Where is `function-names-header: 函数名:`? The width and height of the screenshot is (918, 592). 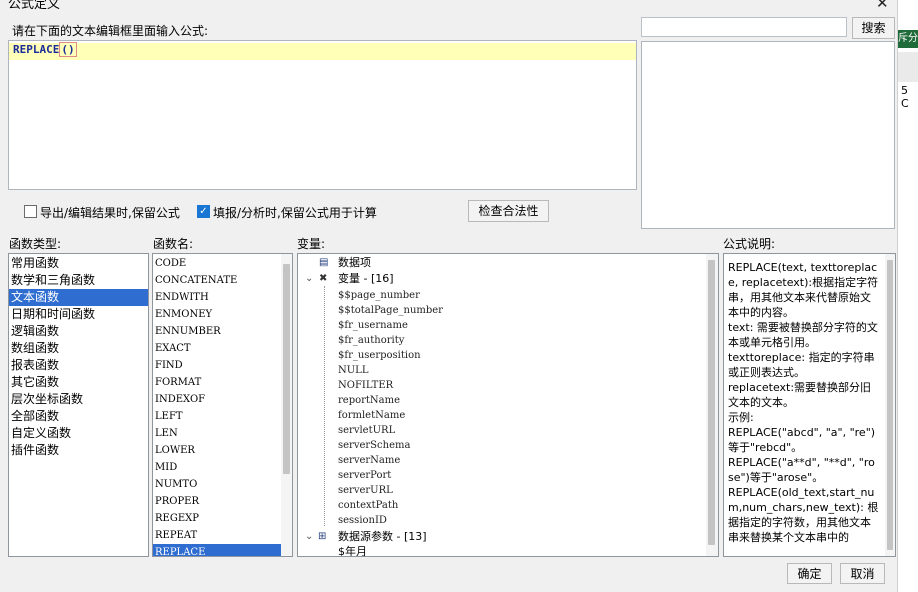 function-names-header: 函数名: is located at coordinates (173, 244).